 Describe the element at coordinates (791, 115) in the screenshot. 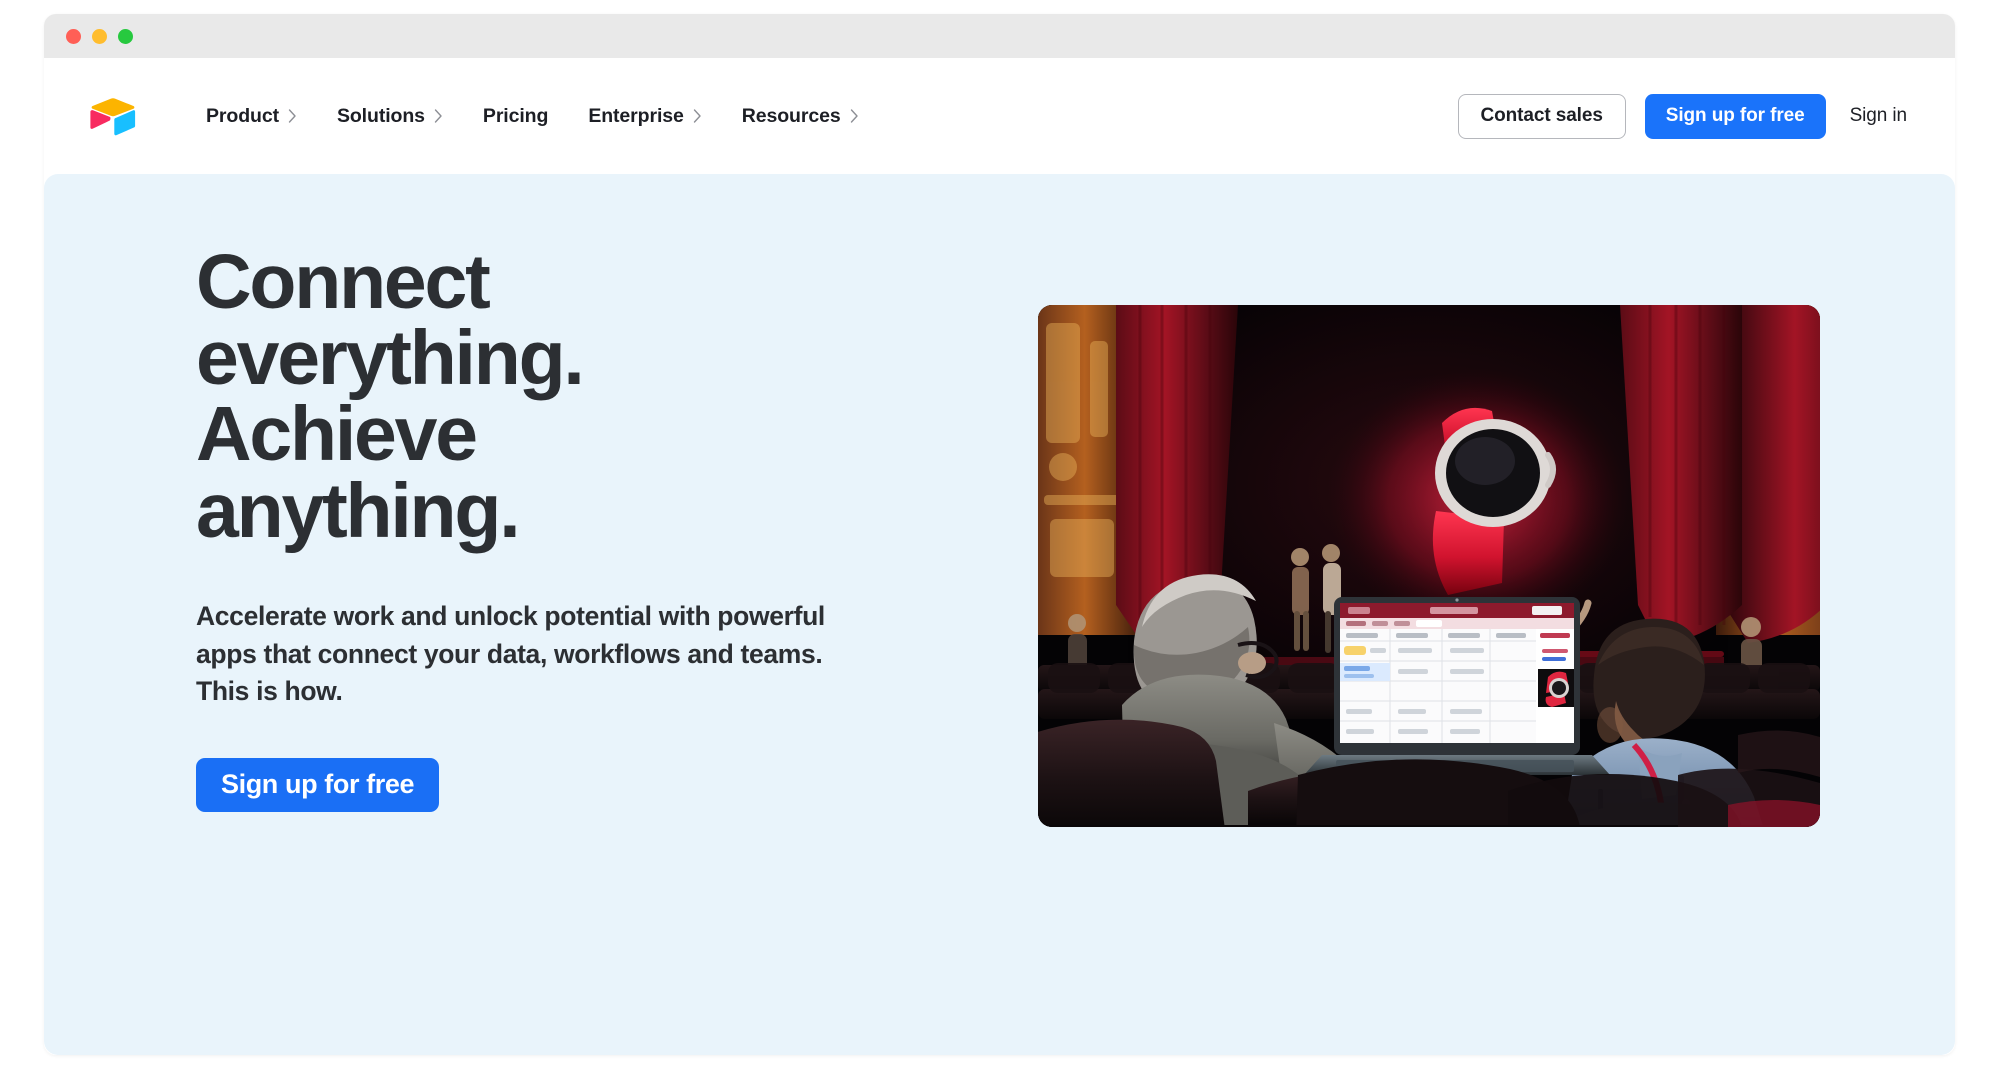

I see `nav-item-resources-label: Resources` at that location.